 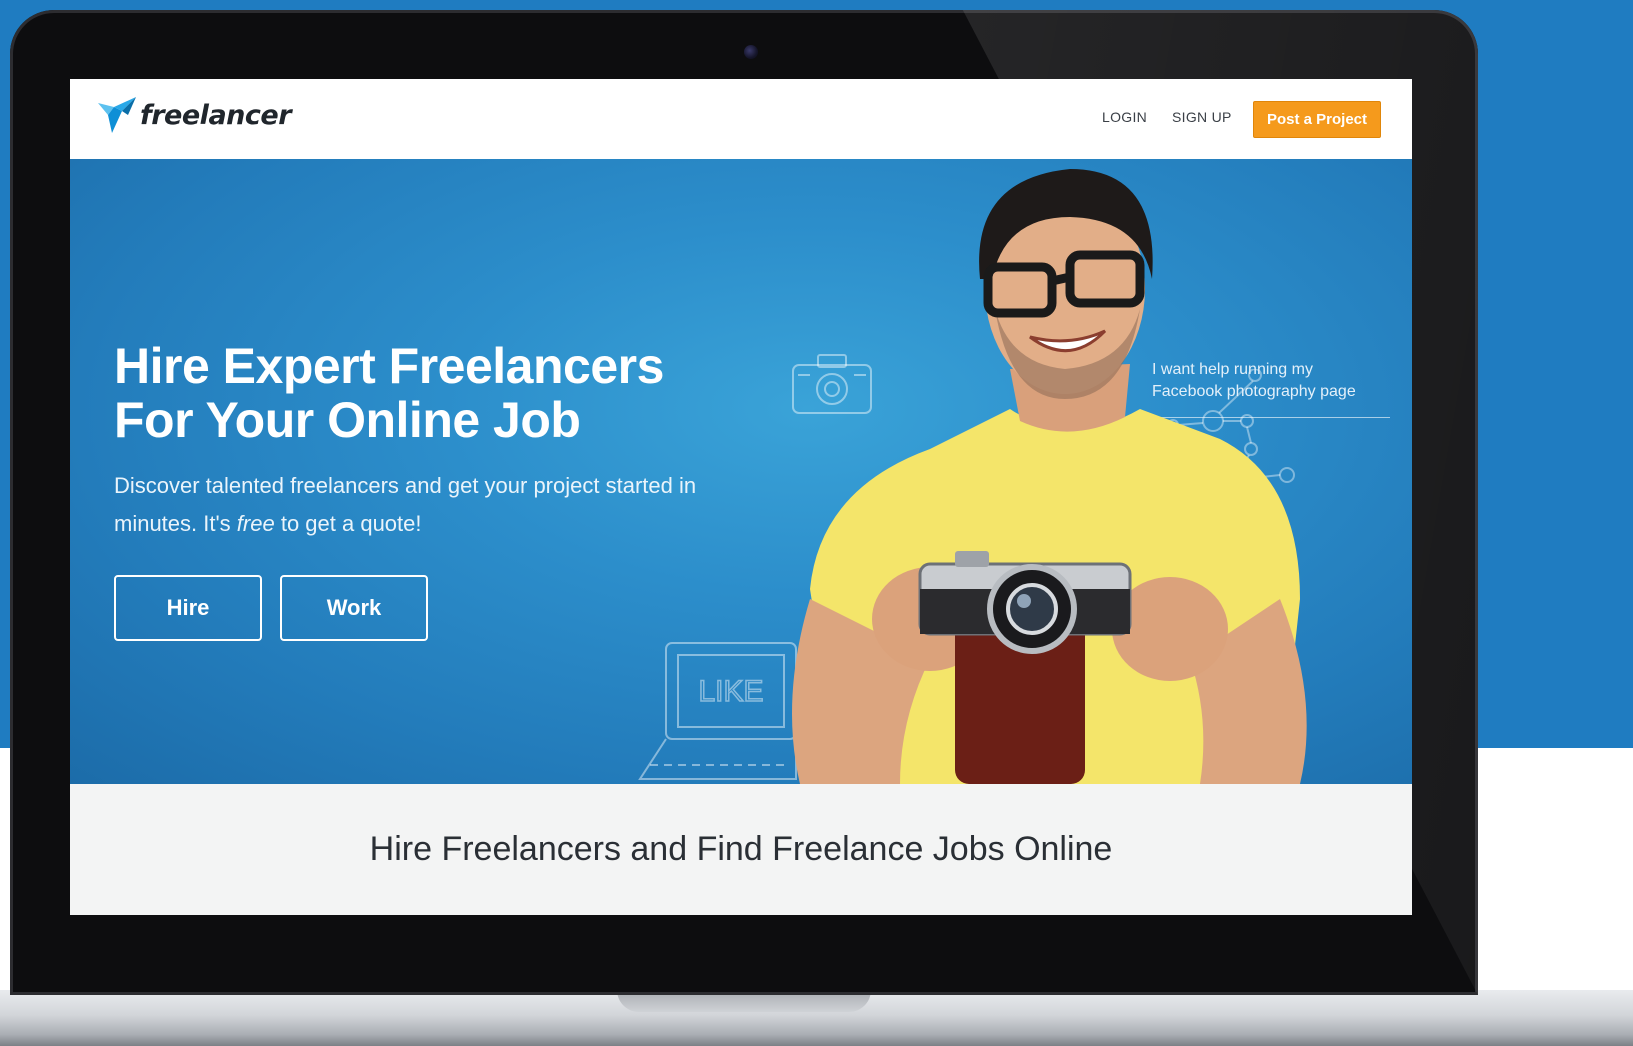 What do you see at coordinates (1317, 119) in the screenshot?
I see `post-project-button: Post a Project` at bounding box center [1317, 119].